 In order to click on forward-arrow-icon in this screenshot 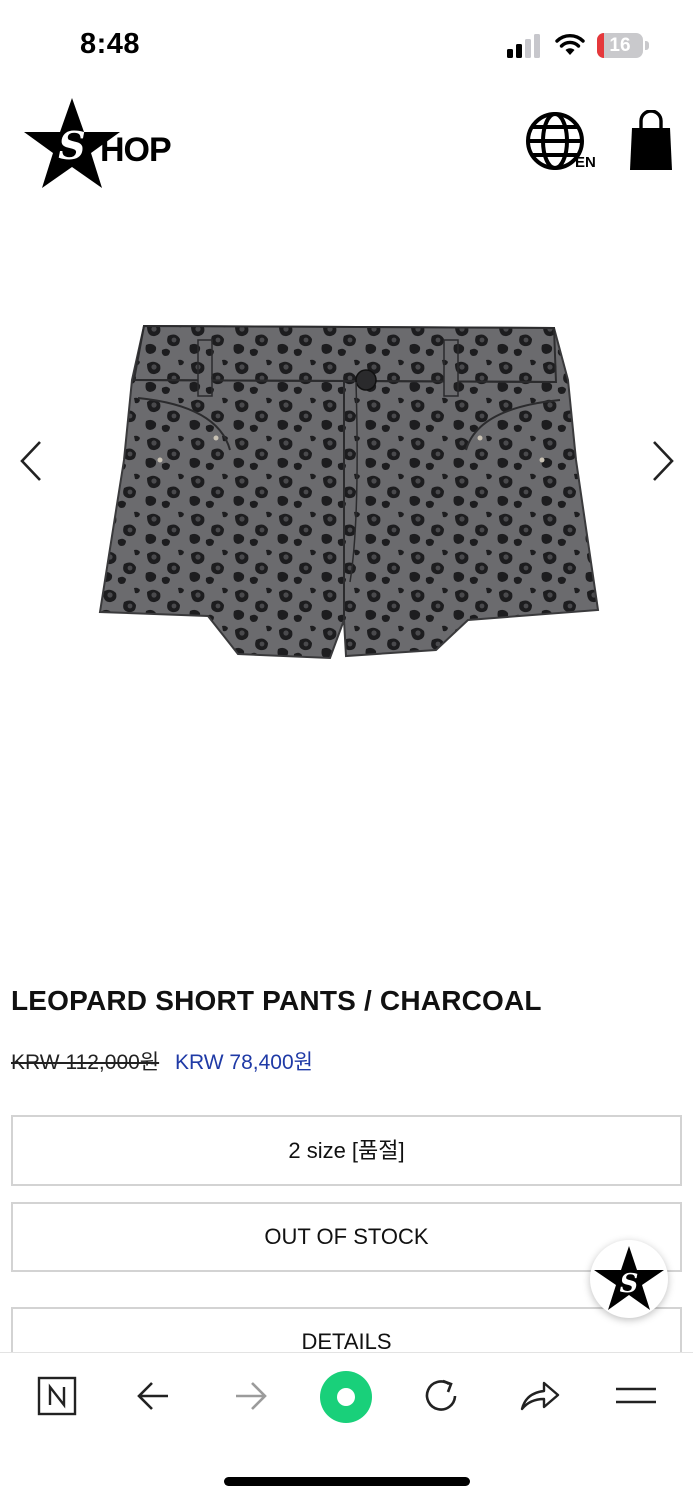, I will do `click(250, 1396)`.